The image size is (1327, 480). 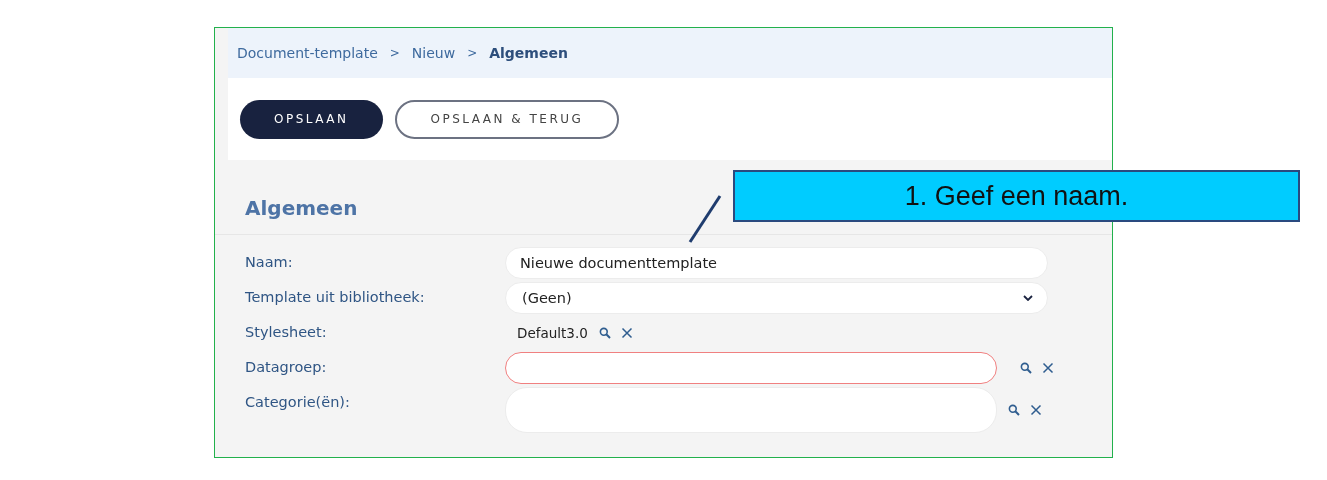 What do you see at coordinates (286, 366) in the screenshot?
I see `field-label: Datagroep:` at bounding box center [286, 366].